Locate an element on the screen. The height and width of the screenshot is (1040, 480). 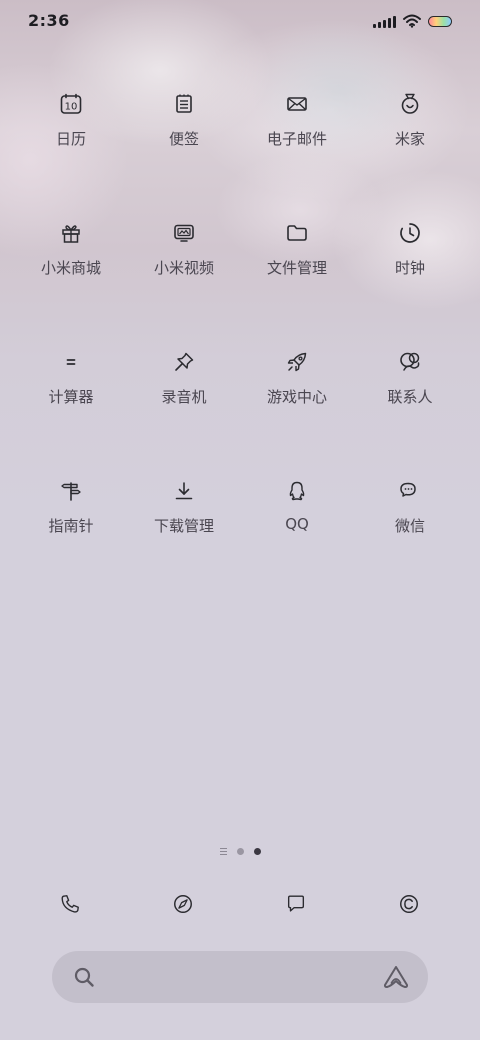
app-file-manager: 文件管理 is located at coordinates (297, 261).